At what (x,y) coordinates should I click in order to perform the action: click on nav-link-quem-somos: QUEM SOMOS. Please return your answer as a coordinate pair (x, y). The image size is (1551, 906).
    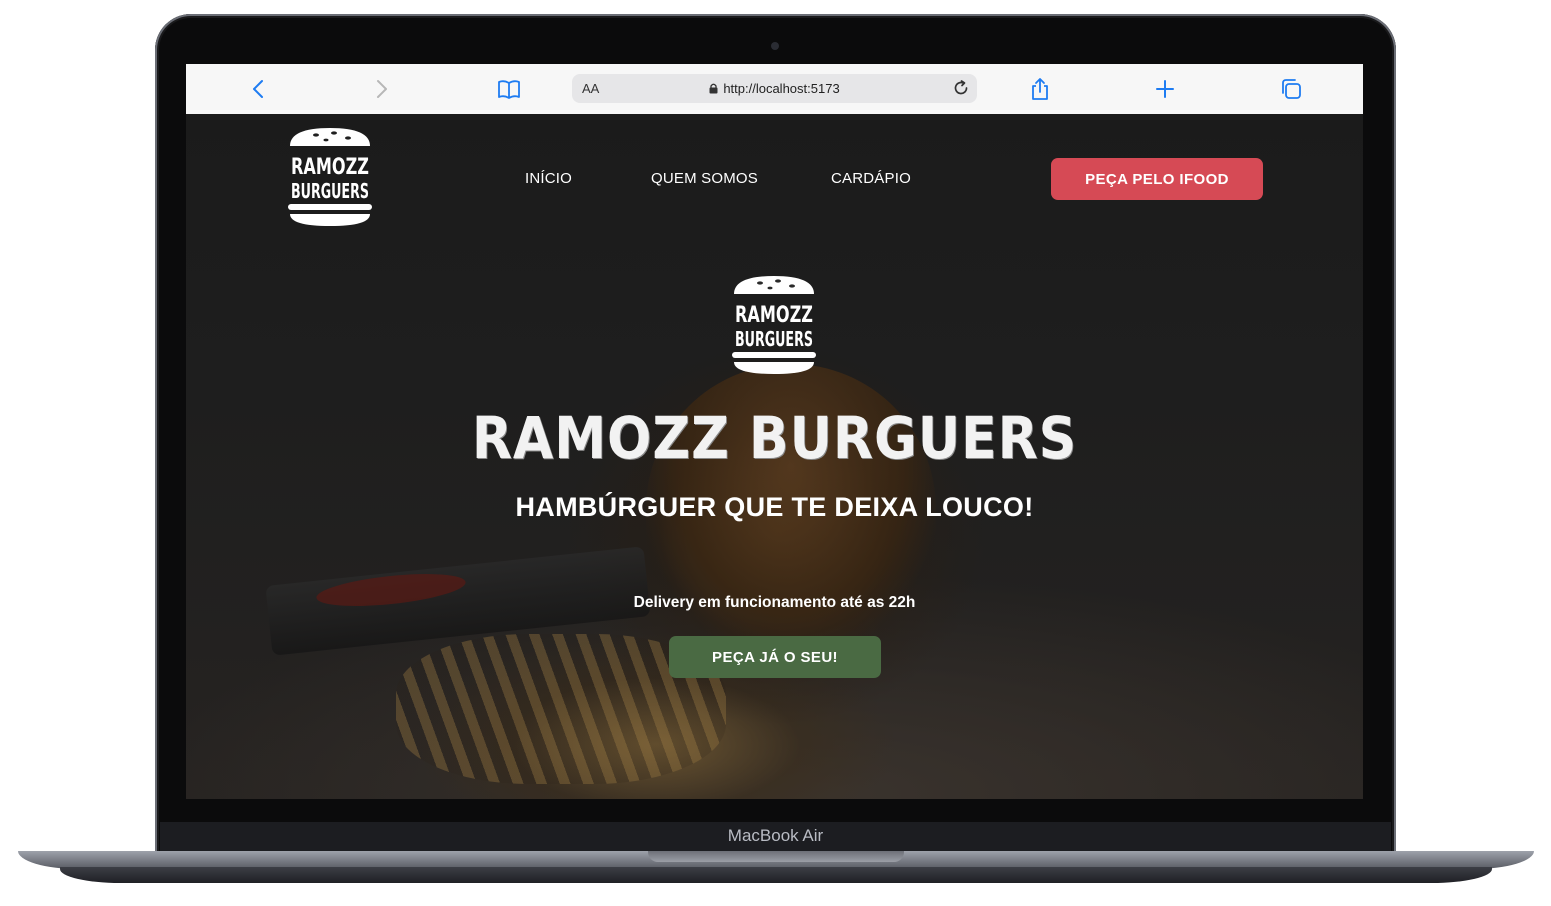
    Looking at the image, I should click on (704, 178).